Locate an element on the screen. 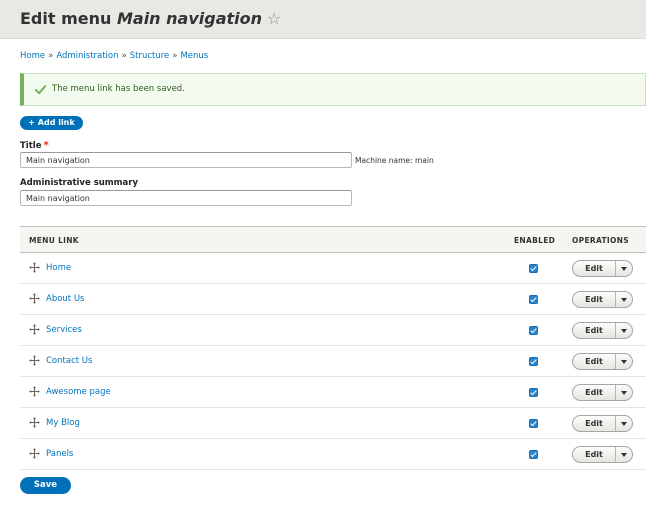  breadcrumb-home: Home is located at coordinates (32, 56).